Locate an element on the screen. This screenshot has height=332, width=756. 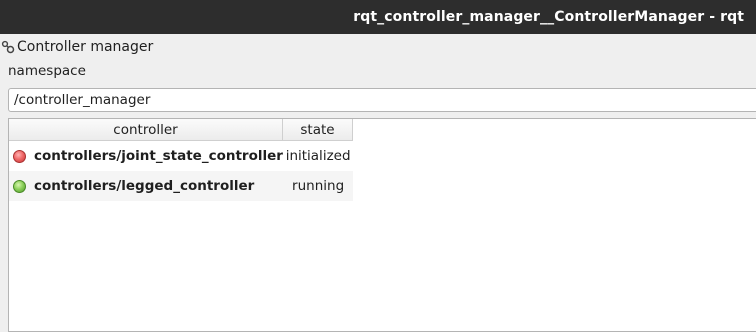
namespace-label: namespace is located at coordinates (47, 71).